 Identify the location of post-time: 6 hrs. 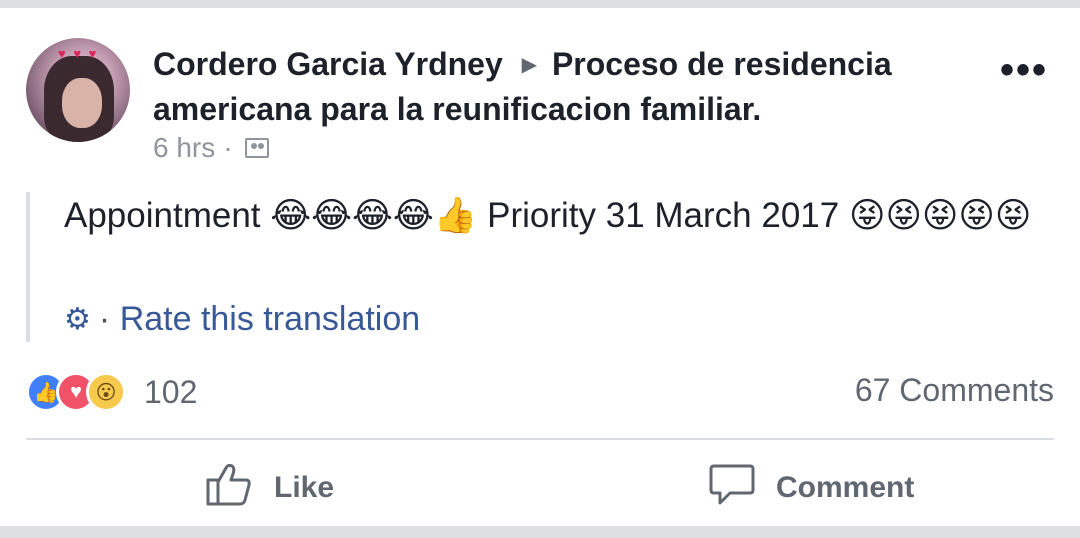
(184, 148).